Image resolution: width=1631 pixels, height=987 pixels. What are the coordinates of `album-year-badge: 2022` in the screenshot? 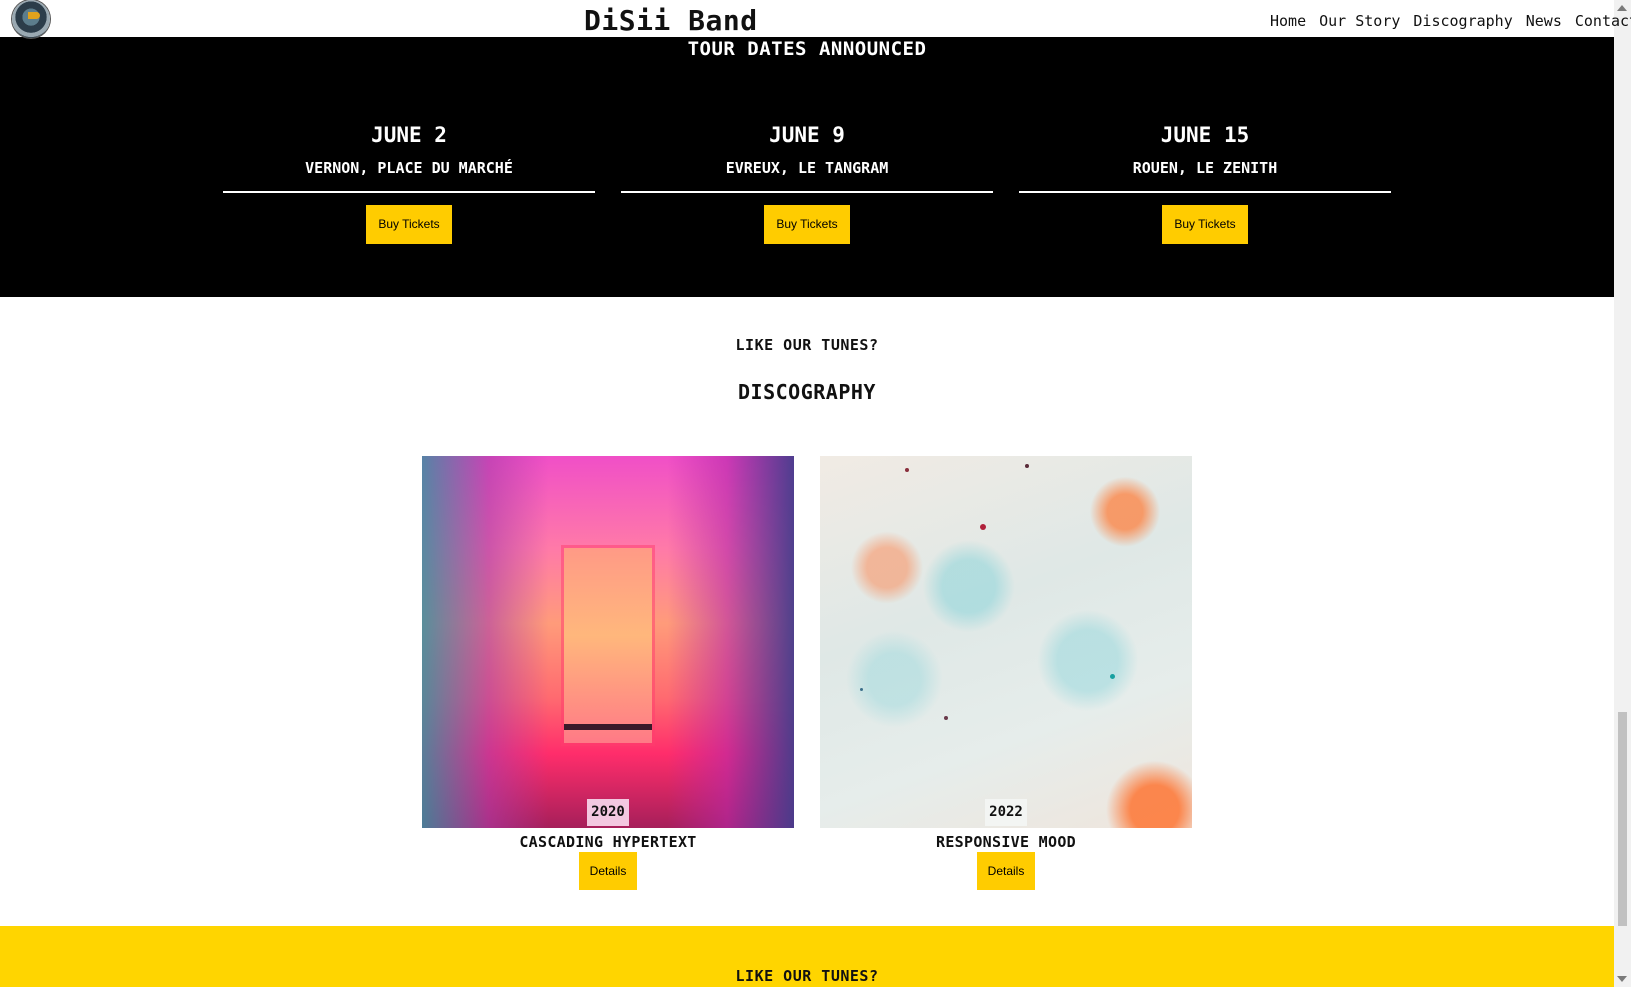 It's located at (1006, 812).